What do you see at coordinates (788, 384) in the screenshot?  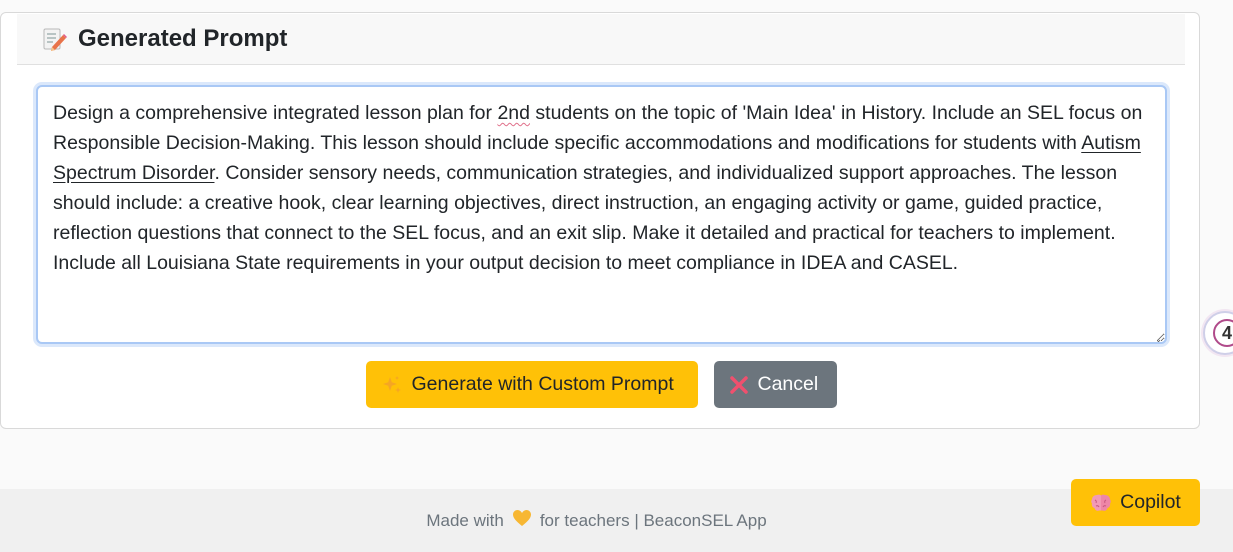 I see `cancel-button-label: Cancel` at bounding box center [788, 384].